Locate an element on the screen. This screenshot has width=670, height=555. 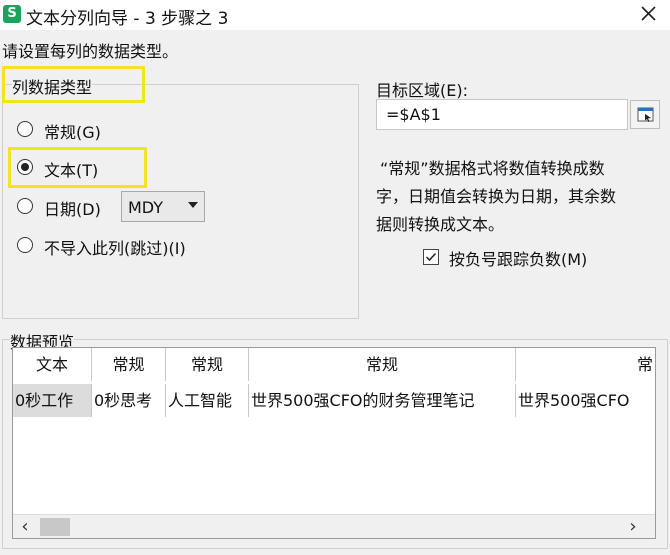
instruction-text: 请设置每列的数据类型。 is located at coordinates (90, 51).